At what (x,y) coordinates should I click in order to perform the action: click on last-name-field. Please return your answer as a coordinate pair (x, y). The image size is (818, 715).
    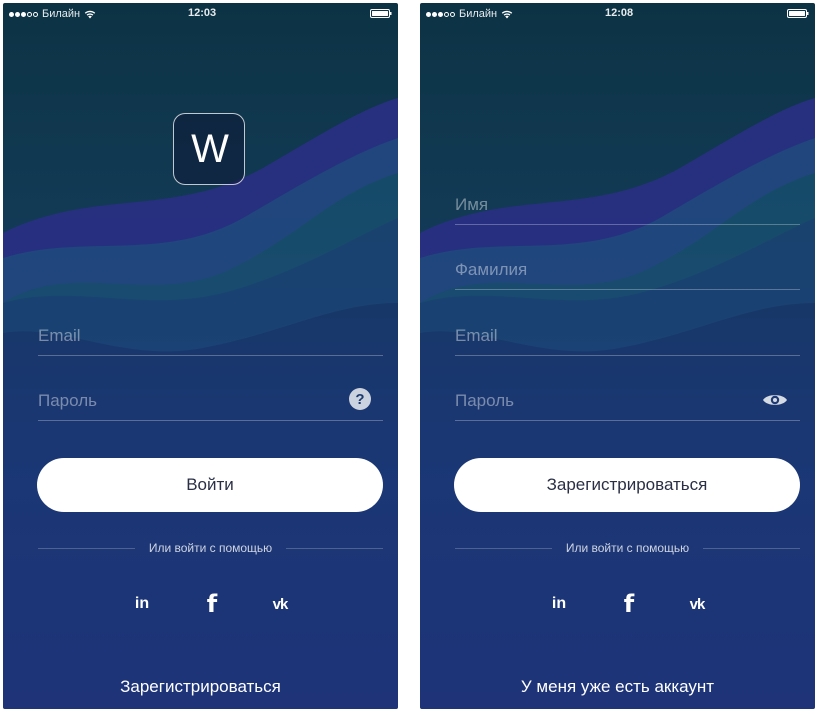
    Looking at the image, I should click on (627, 270).